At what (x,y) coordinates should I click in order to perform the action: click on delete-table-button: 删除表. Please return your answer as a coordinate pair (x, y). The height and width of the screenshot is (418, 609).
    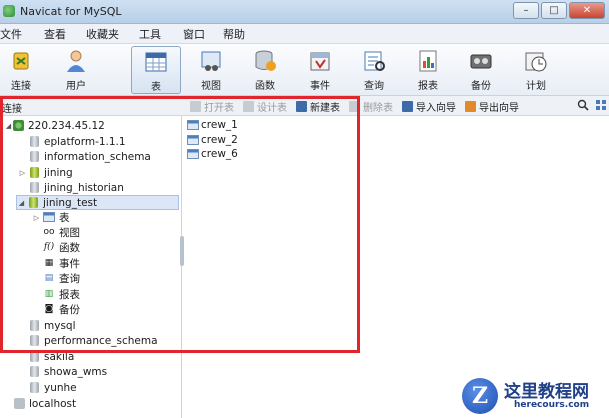
    Looking at the image, I should click on (371, 106).